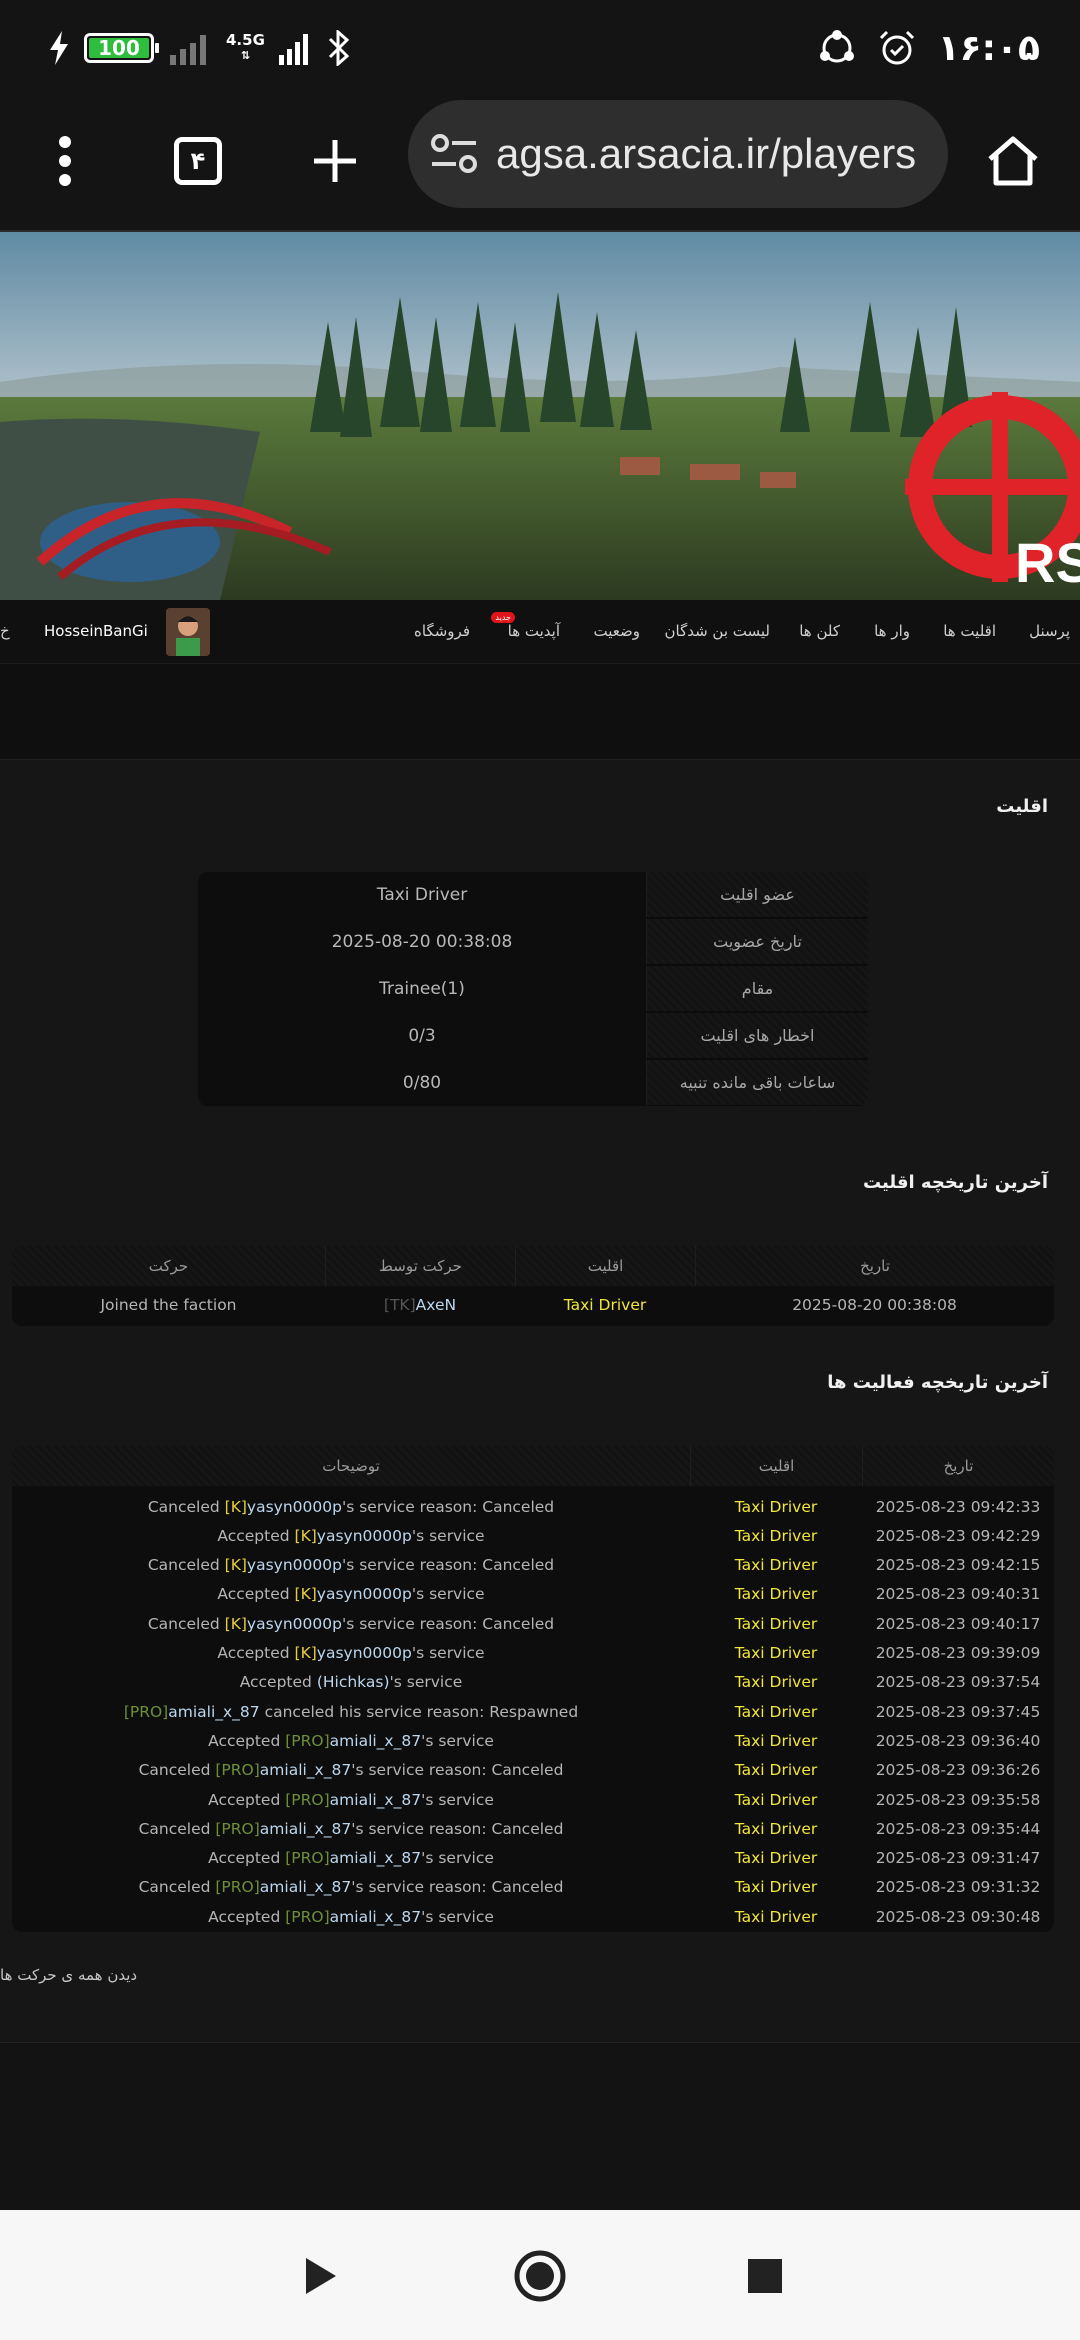  Describe the element at coordinates (436, 1305) in the screenshot. I see `actor-name: AxeN` at that location.